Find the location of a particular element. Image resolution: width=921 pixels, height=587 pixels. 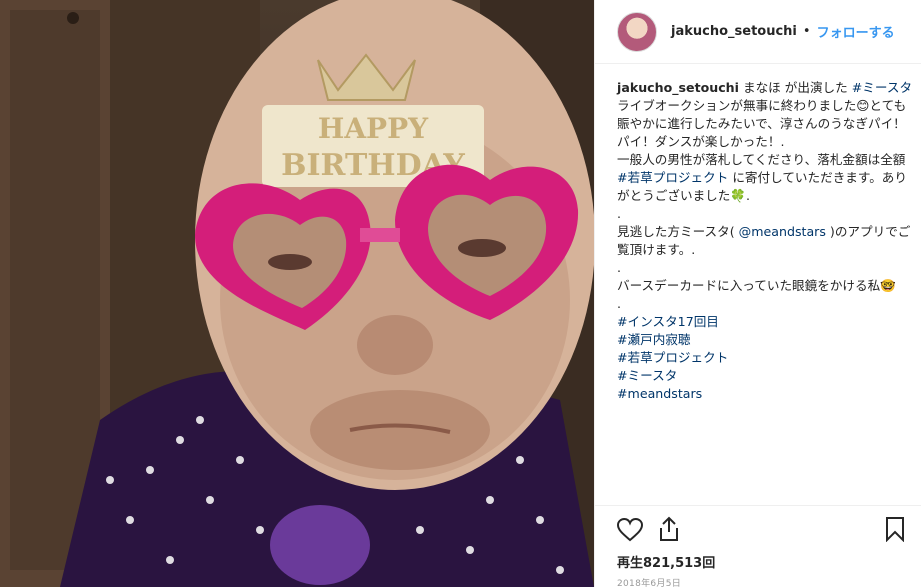

hashtag-link: #瀬戸内寂聴 is located at coordinates (765, 340).